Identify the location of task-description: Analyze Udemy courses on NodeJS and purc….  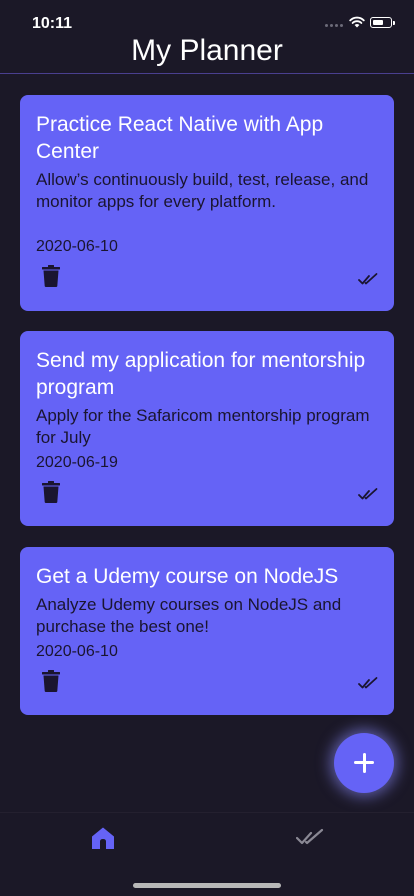
(189, 615).